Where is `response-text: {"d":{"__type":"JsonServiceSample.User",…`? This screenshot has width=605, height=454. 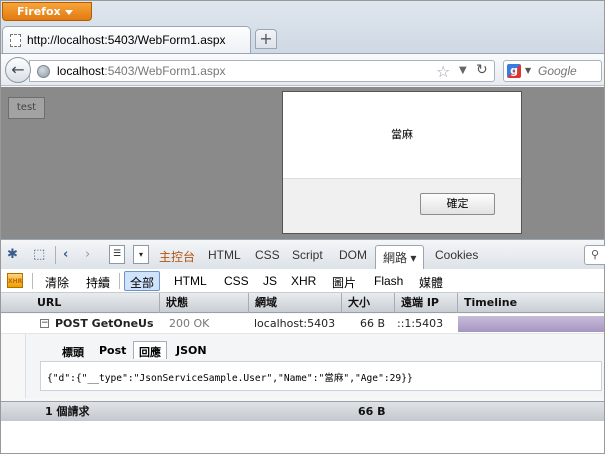 response-text: {"d":{"__type":"JsonServiceSample.User",… is located at coordinates (230, 378).